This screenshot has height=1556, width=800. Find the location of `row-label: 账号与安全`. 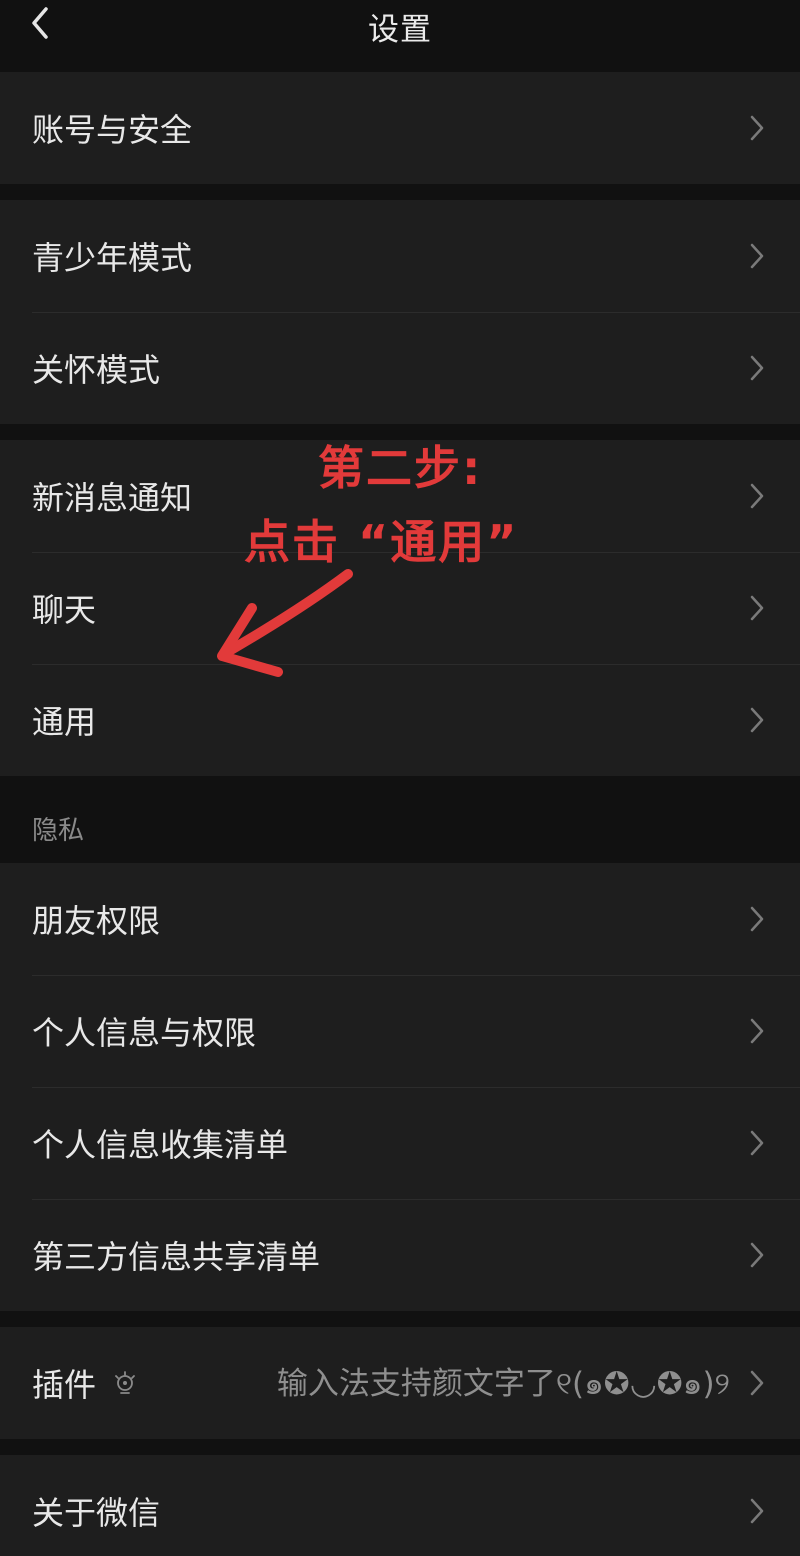

row-label: 账号与安全 is located at coordinates (112, 130).